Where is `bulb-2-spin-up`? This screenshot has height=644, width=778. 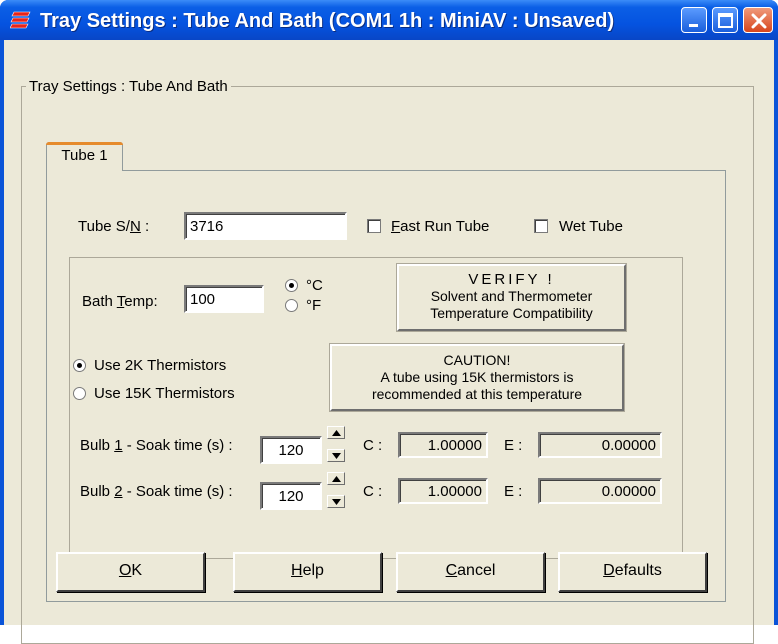
bulb-2-spin-up is located at coordinates (336, 478).